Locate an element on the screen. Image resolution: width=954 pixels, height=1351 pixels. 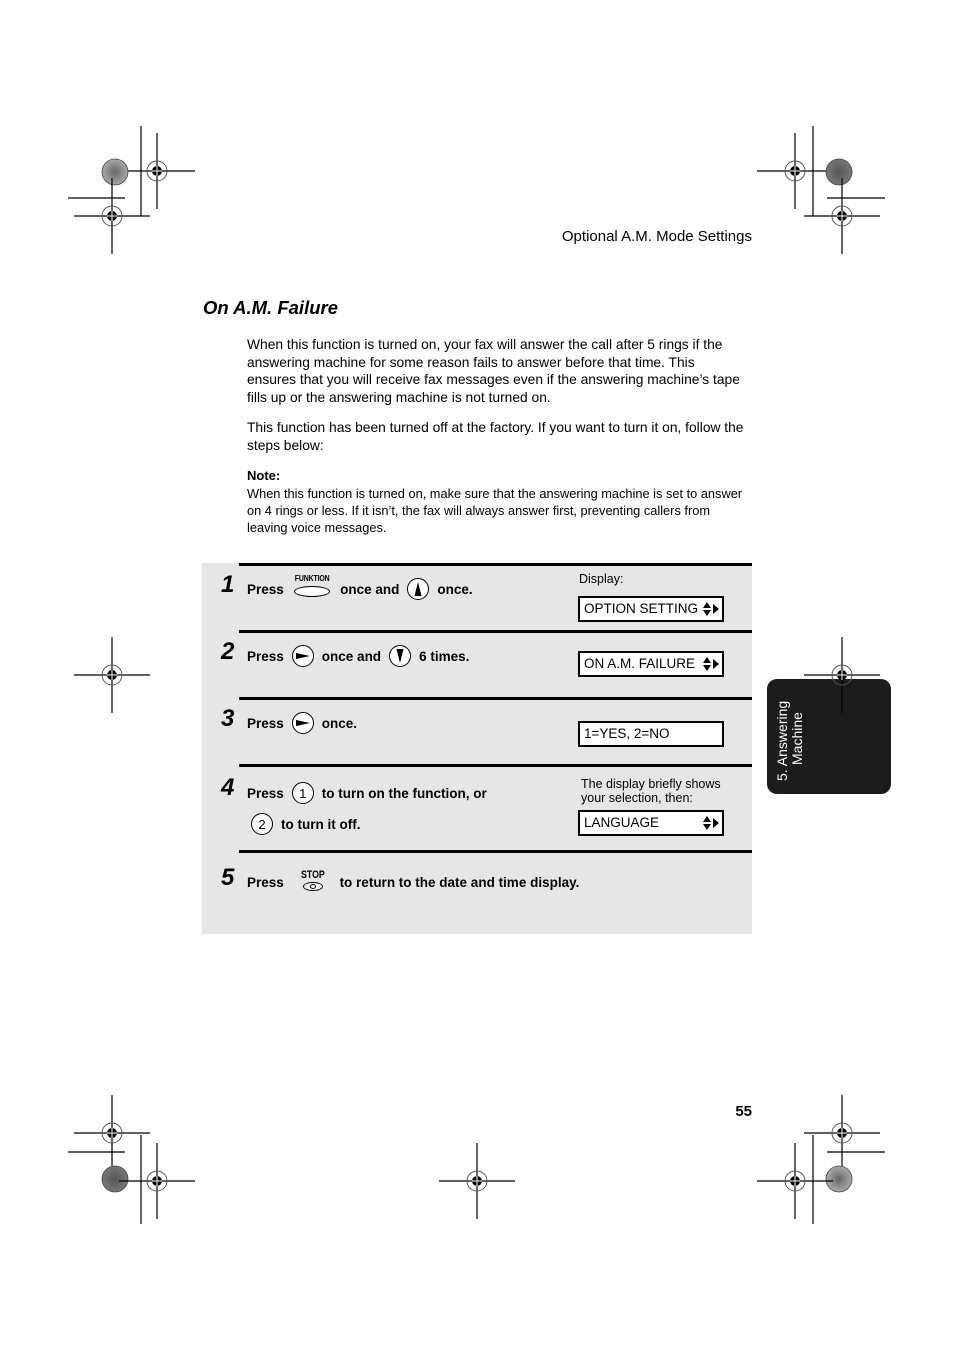
funktion-key-label: FUNKTION is located at coordinates (312, 577).